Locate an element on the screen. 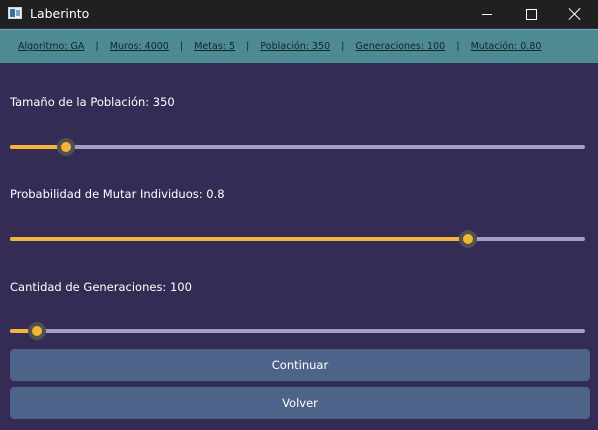  info-walls: Muros: 4000 is located at coordinates (139, 46).